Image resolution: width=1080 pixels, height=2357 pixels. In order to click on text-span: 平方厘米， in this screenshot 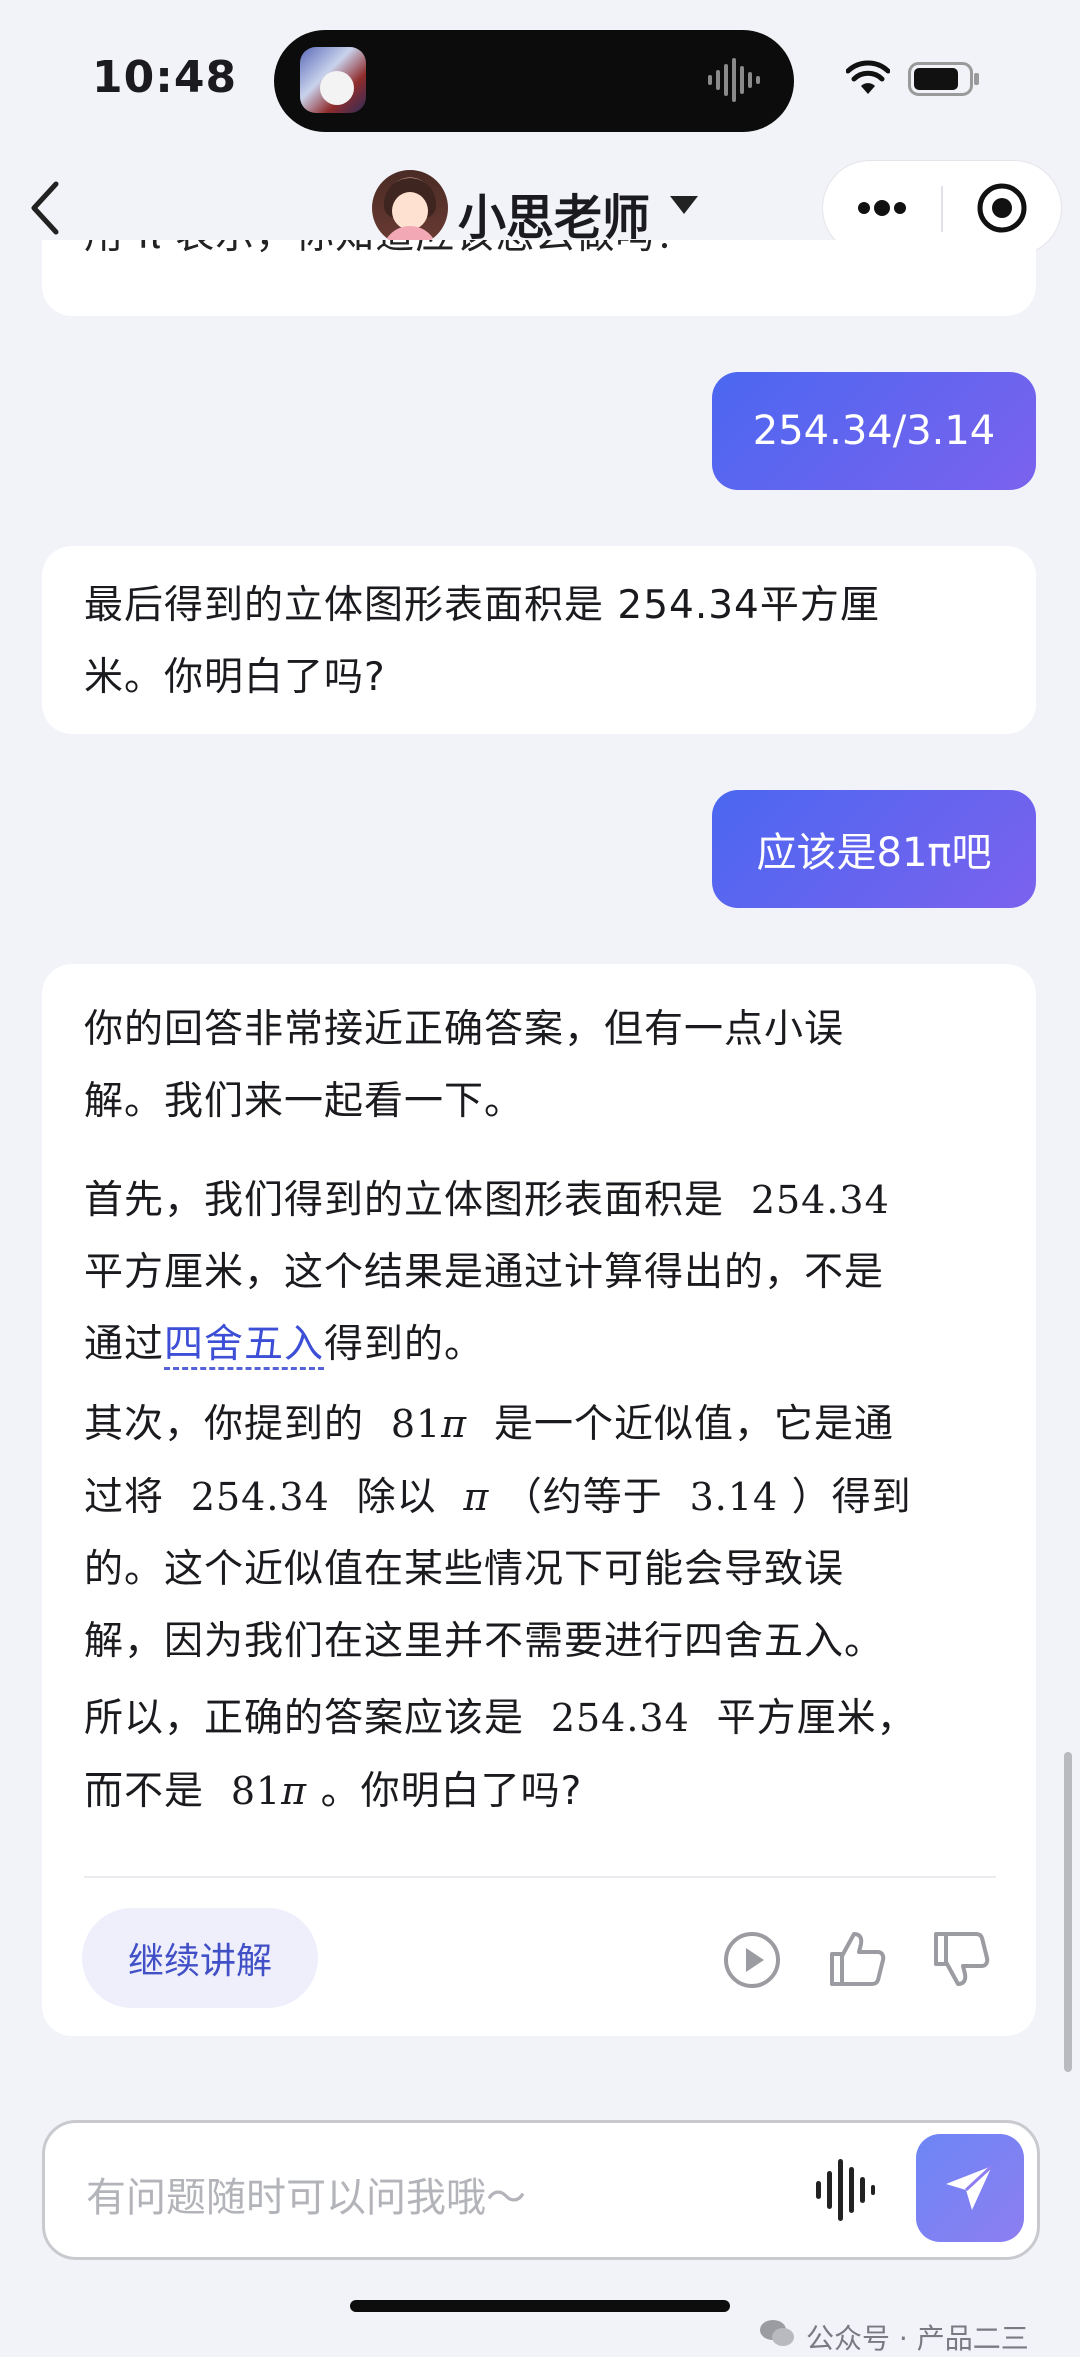, I will do `click(816, 1718)`.